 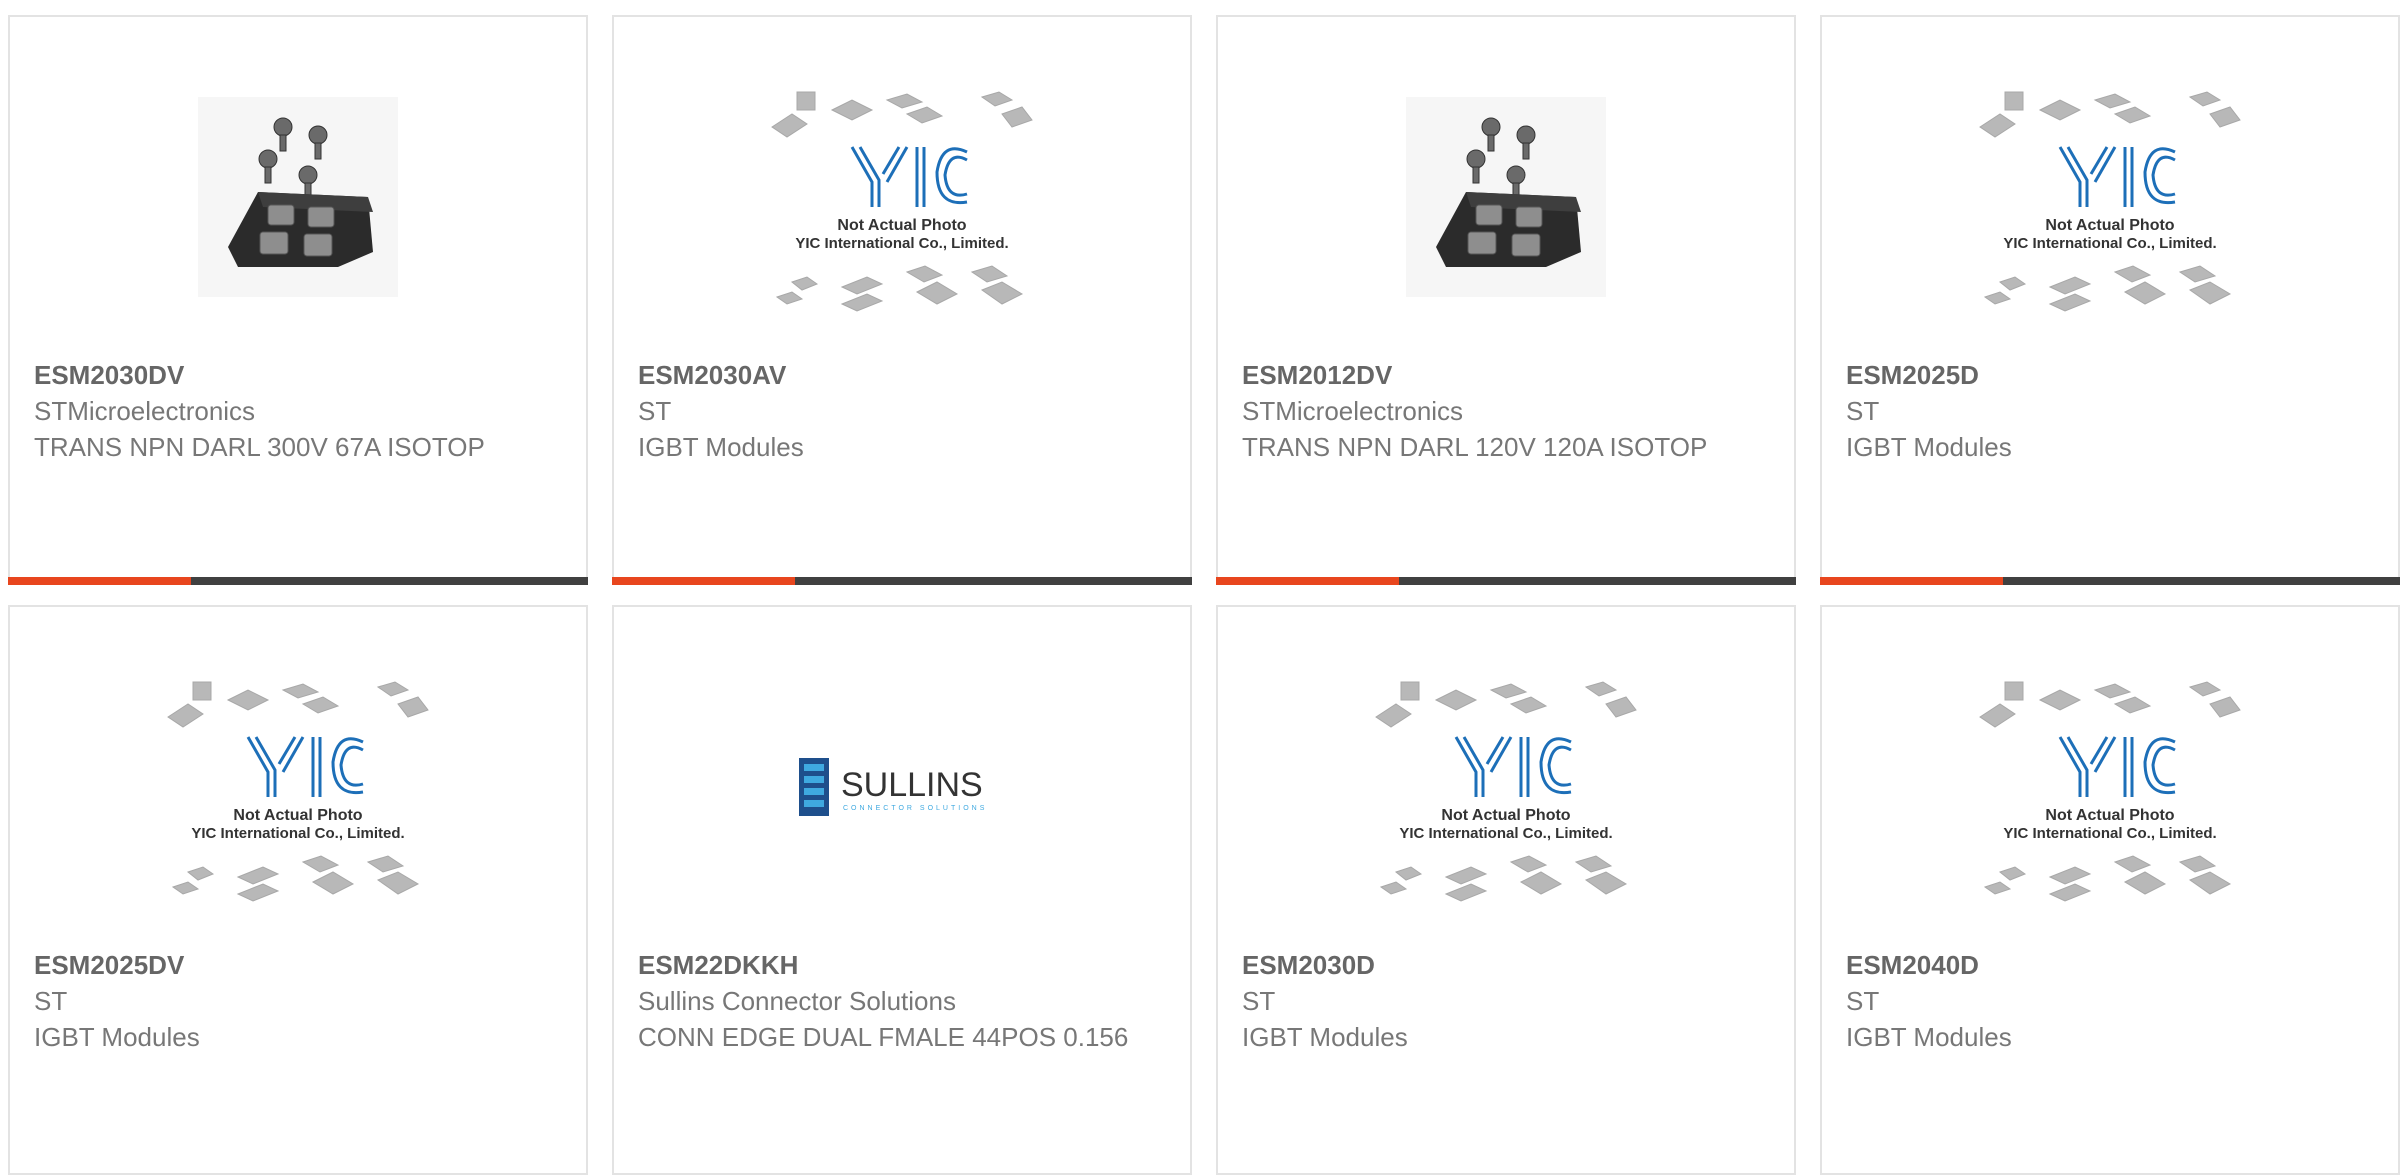 I want to click on manufacturer: Sullins Connector Solutions, so click(x=797, y=1001).